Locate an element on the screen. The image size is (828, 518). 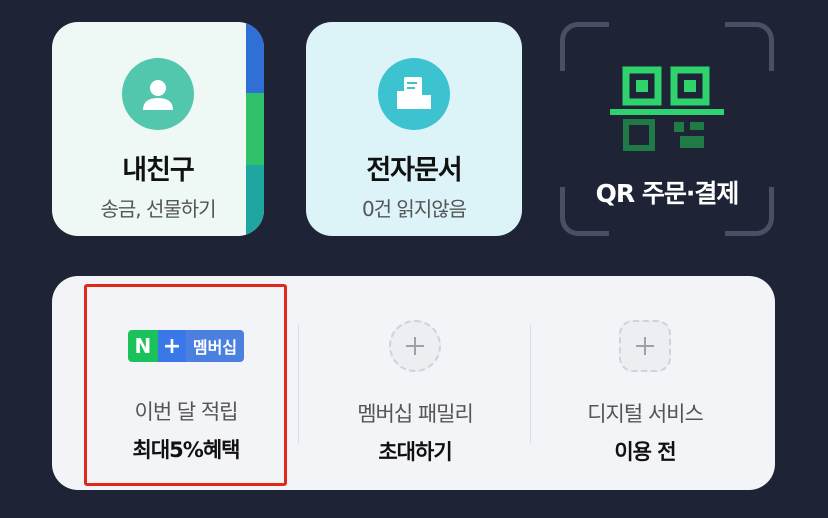
membership-digital-item: 디지털 서비스 이용 전 is located at coordinates (645, 383).